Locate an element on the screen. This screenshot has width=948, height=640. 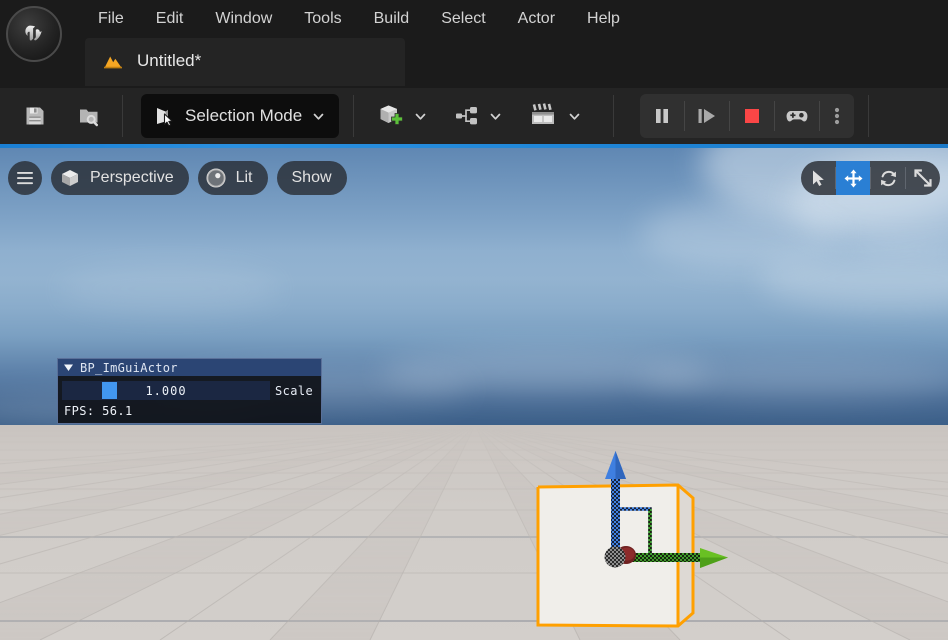
document-tab-label: Untitled* is located at coordinates (169, 60).